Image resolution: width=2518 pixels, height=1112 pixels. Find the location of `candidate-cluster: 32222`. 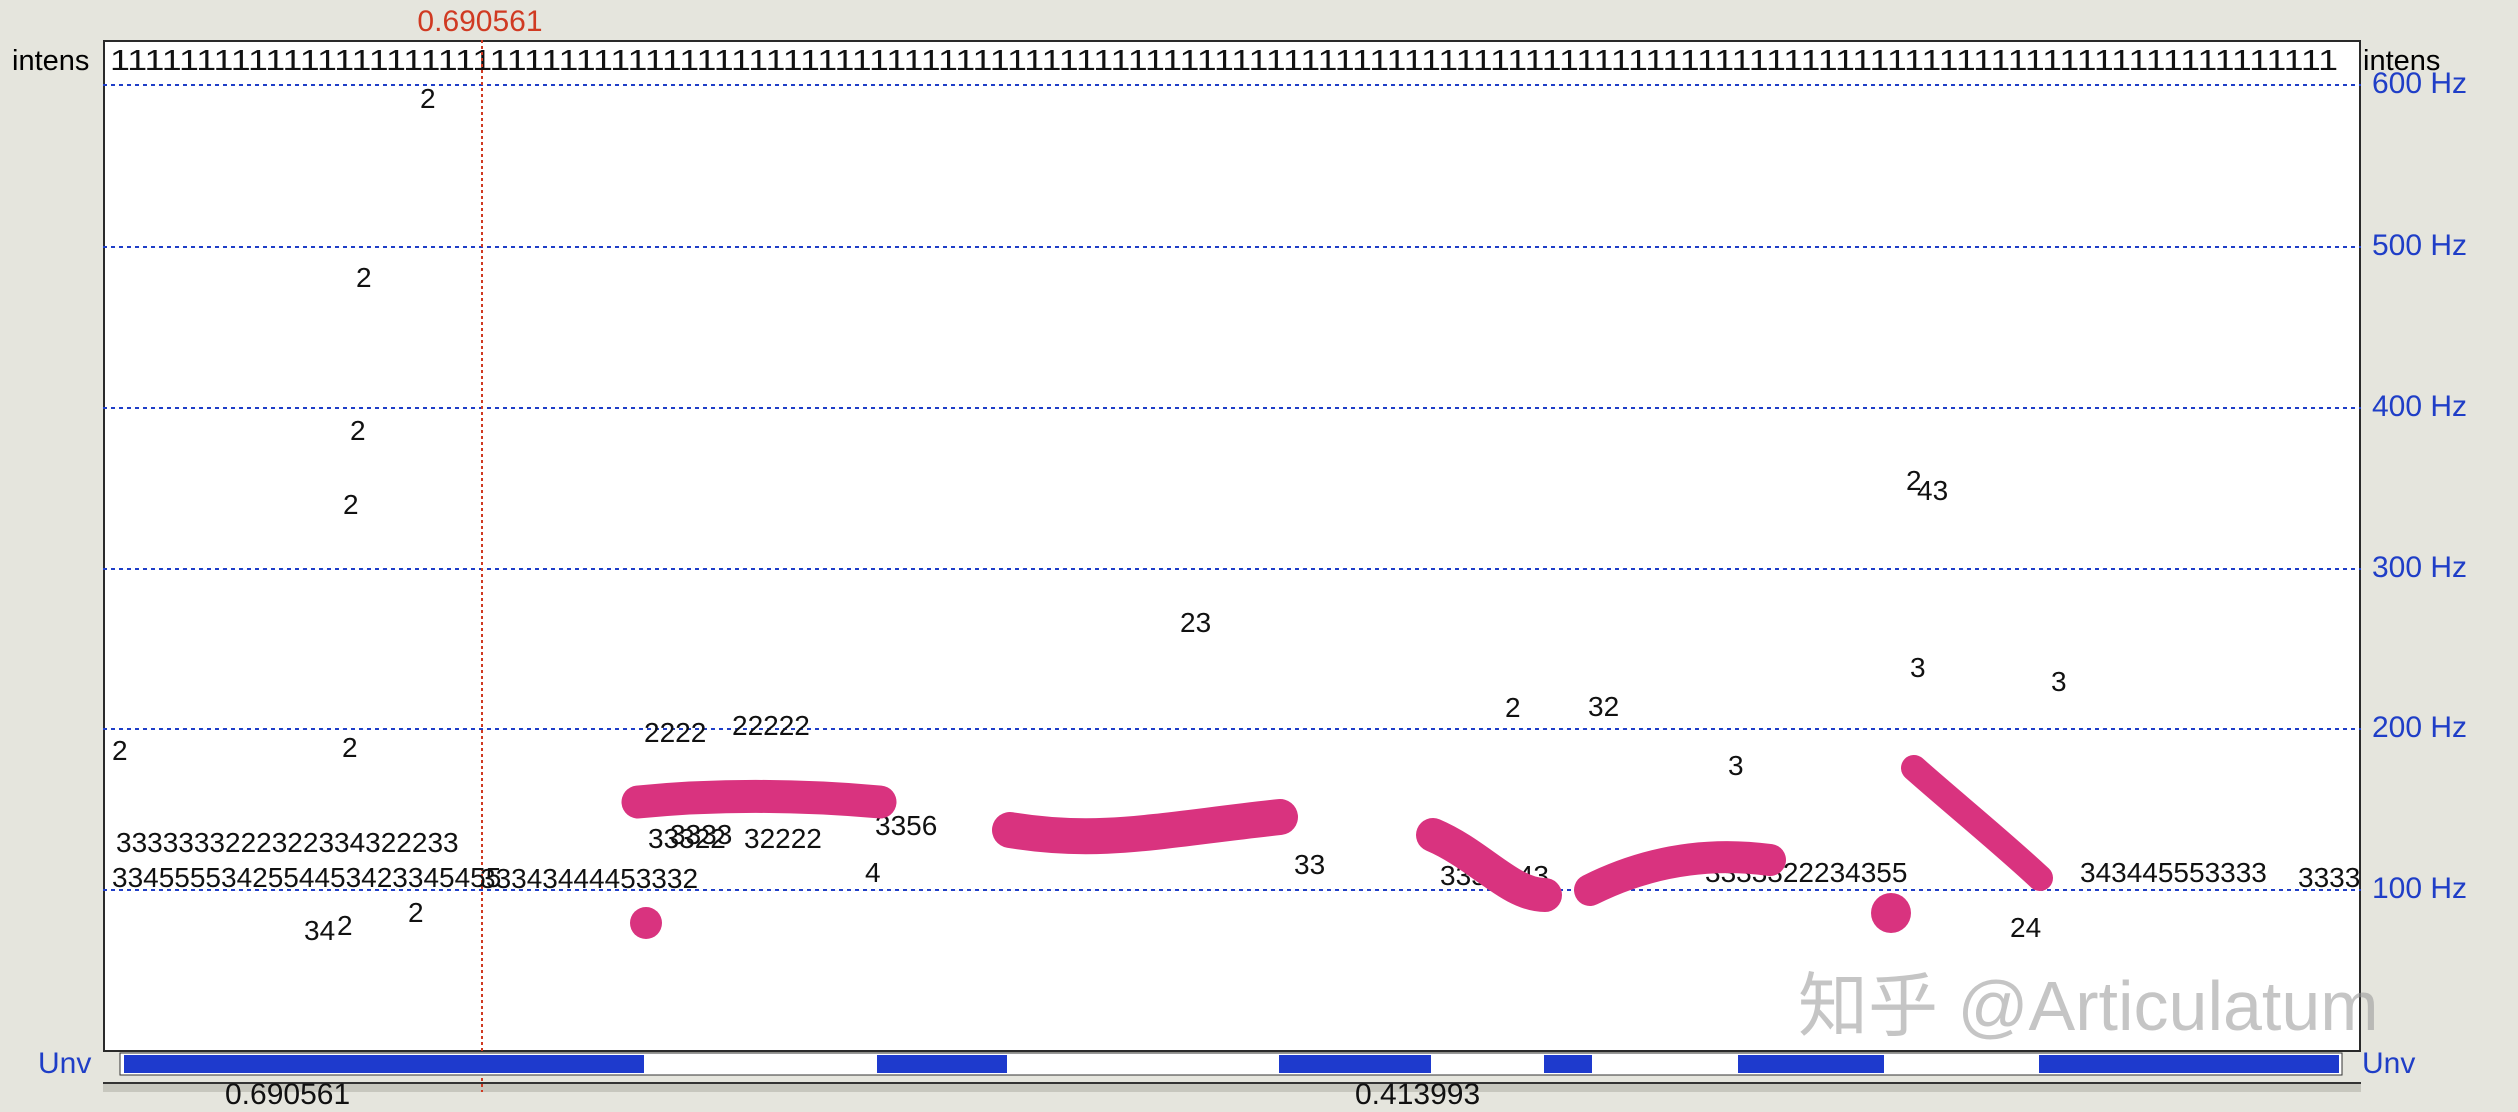

candidate-cluster: 32222 is located at coordinates (783, 838).